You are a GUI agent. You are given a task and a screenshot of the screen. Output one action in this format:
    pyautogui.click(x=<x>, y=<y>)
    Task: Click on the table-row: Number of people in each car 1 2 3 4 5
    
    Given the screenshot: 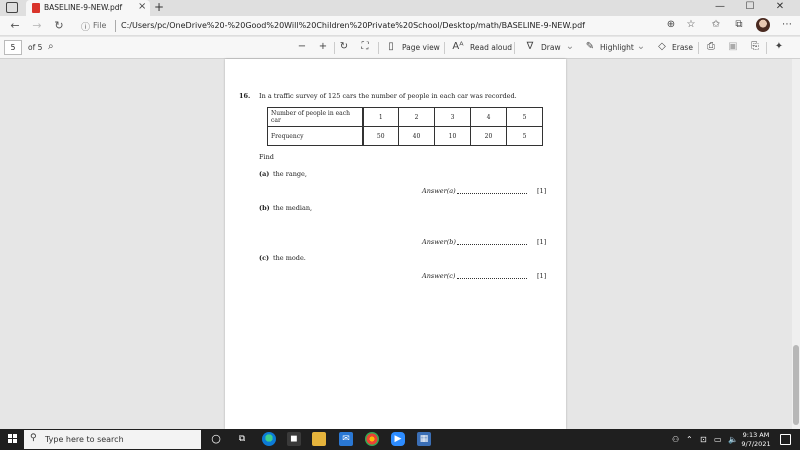 What is the action you would take?
    pyautogui.click(x=405, y=117)
    